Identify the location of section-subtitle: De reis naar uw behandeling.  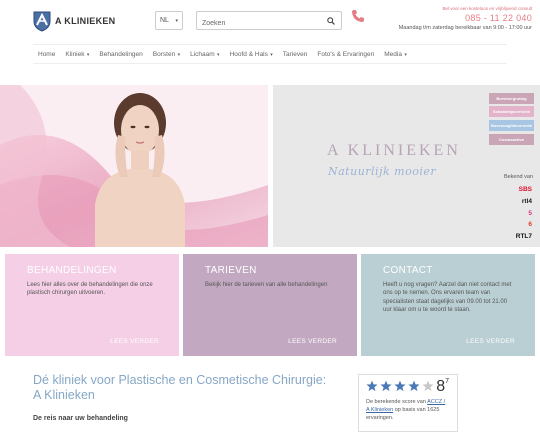
(80, 418).